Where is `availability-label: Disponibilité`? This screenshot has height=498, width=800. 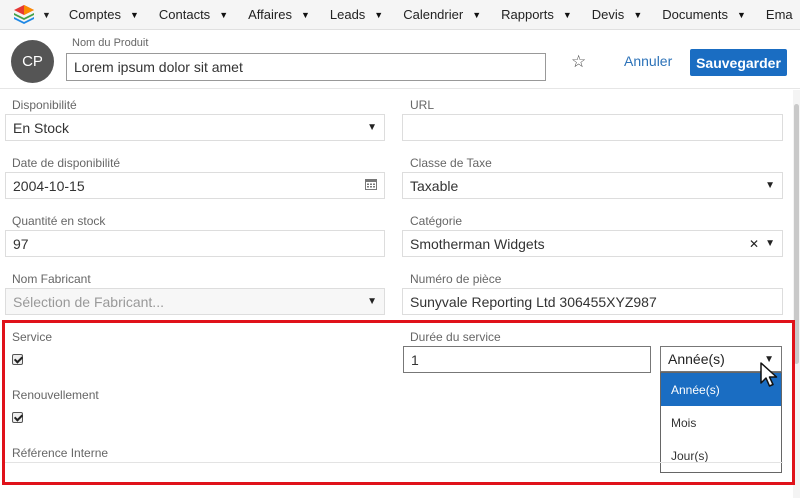 availability-label: Disponibilité is located at coordinates (44, 105).